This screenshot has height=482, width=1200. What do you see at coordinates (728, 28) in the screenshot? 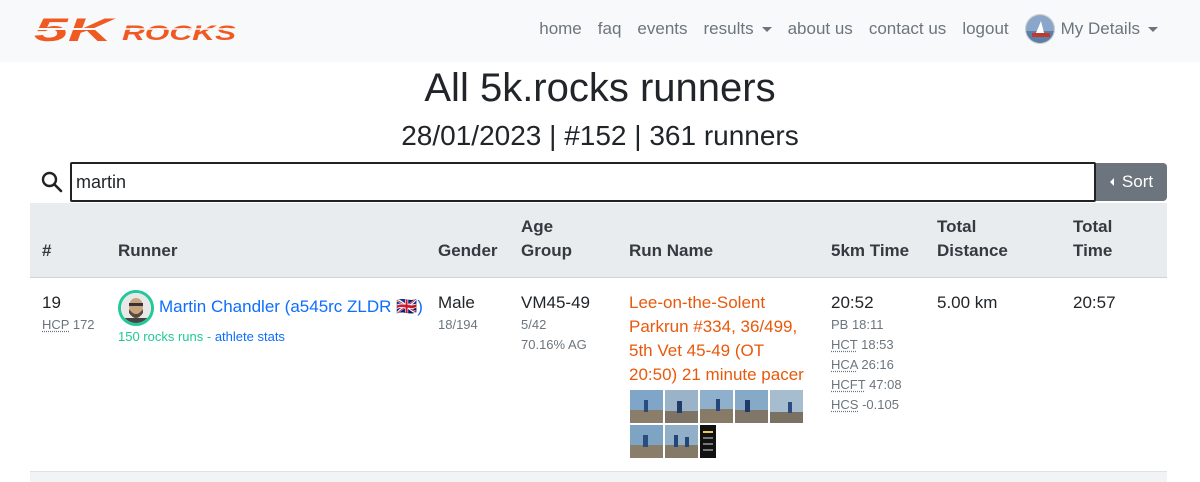
I see `nav-results-label: results` at bounding box center [728, 28].